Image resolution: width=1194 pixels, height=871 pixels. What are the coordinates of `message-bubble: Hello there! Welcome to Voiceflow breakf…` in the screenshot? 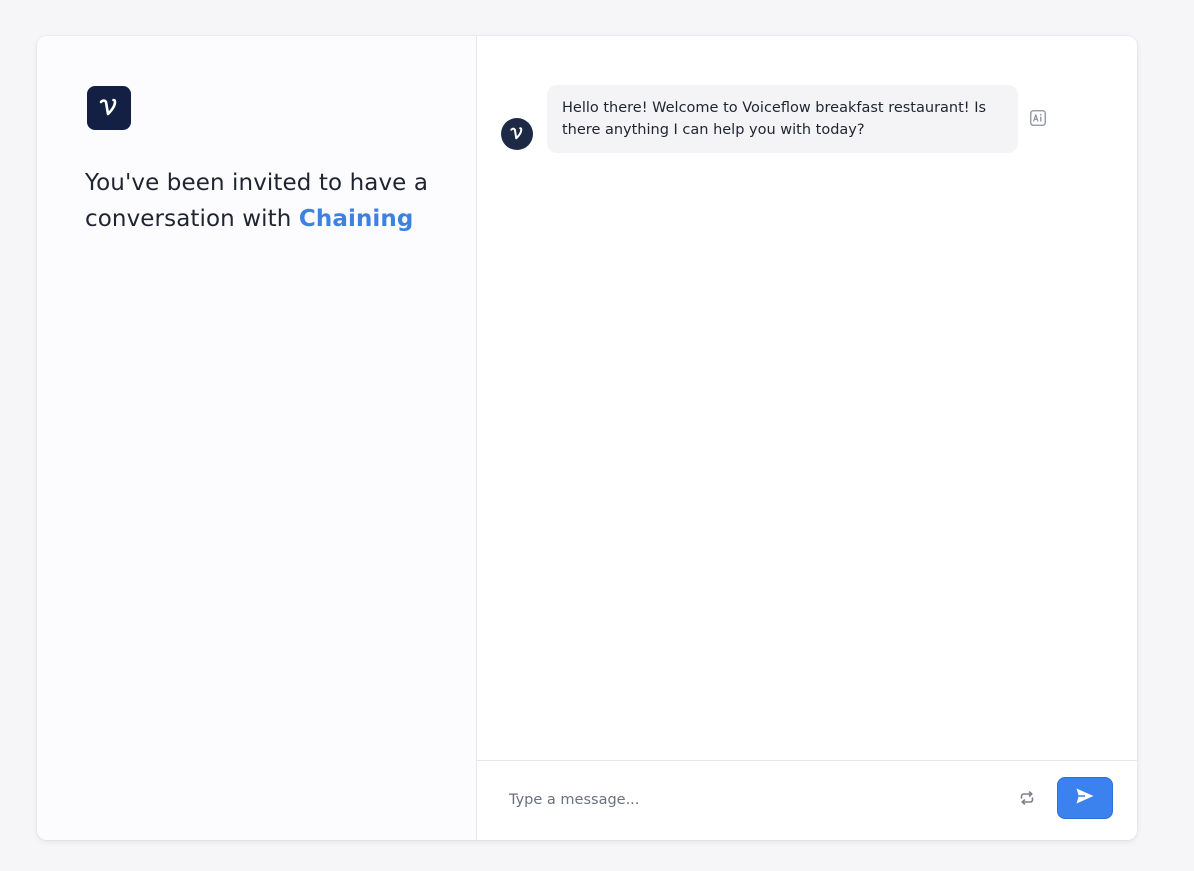 It's located at (782, 119).